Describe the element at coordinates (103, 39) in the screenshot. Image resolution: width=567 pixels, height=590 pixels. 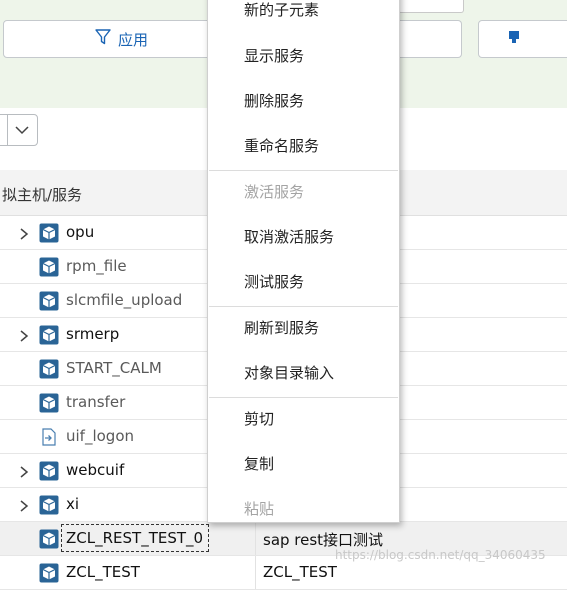
I see `filter-icon` at that location.